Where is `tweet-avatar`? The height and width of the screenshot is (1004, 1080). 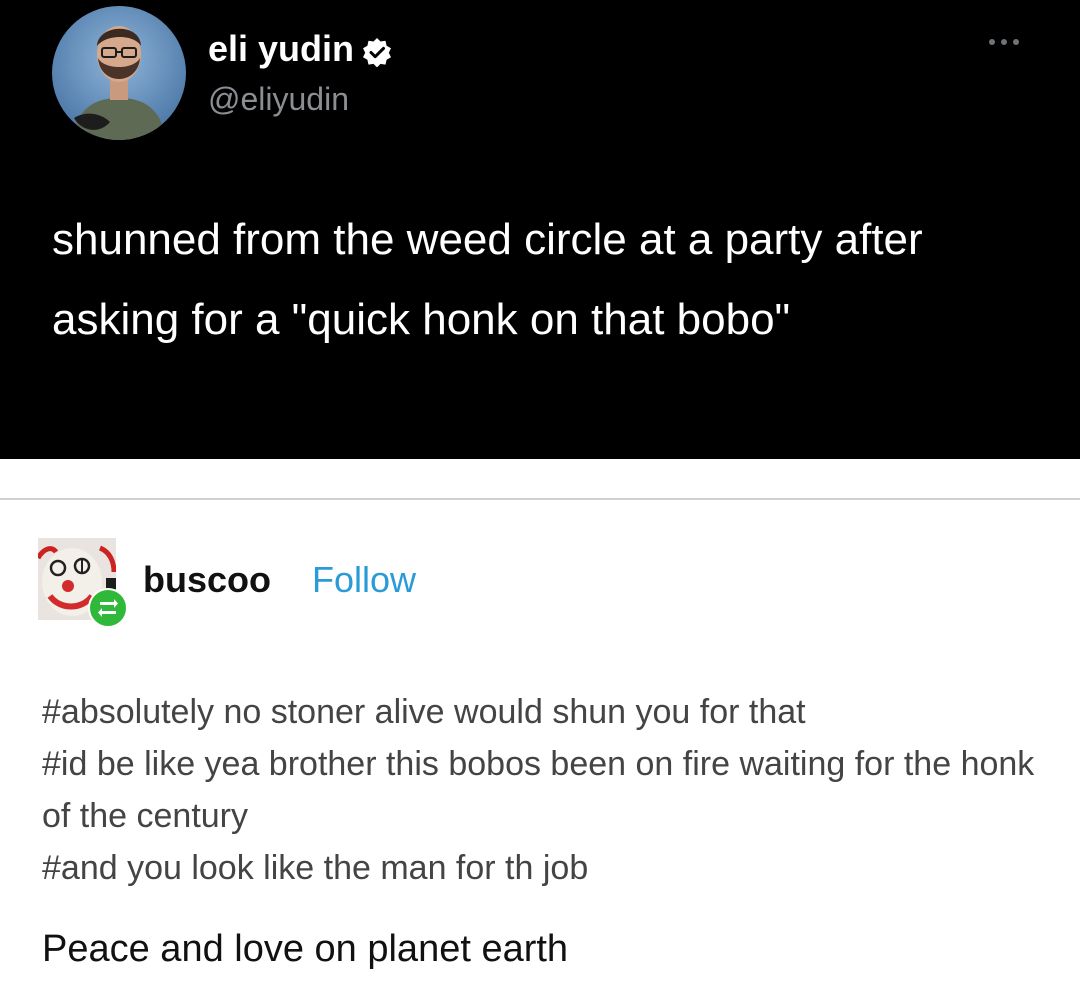
tweet-avatar is located at coordinates (119, 73).